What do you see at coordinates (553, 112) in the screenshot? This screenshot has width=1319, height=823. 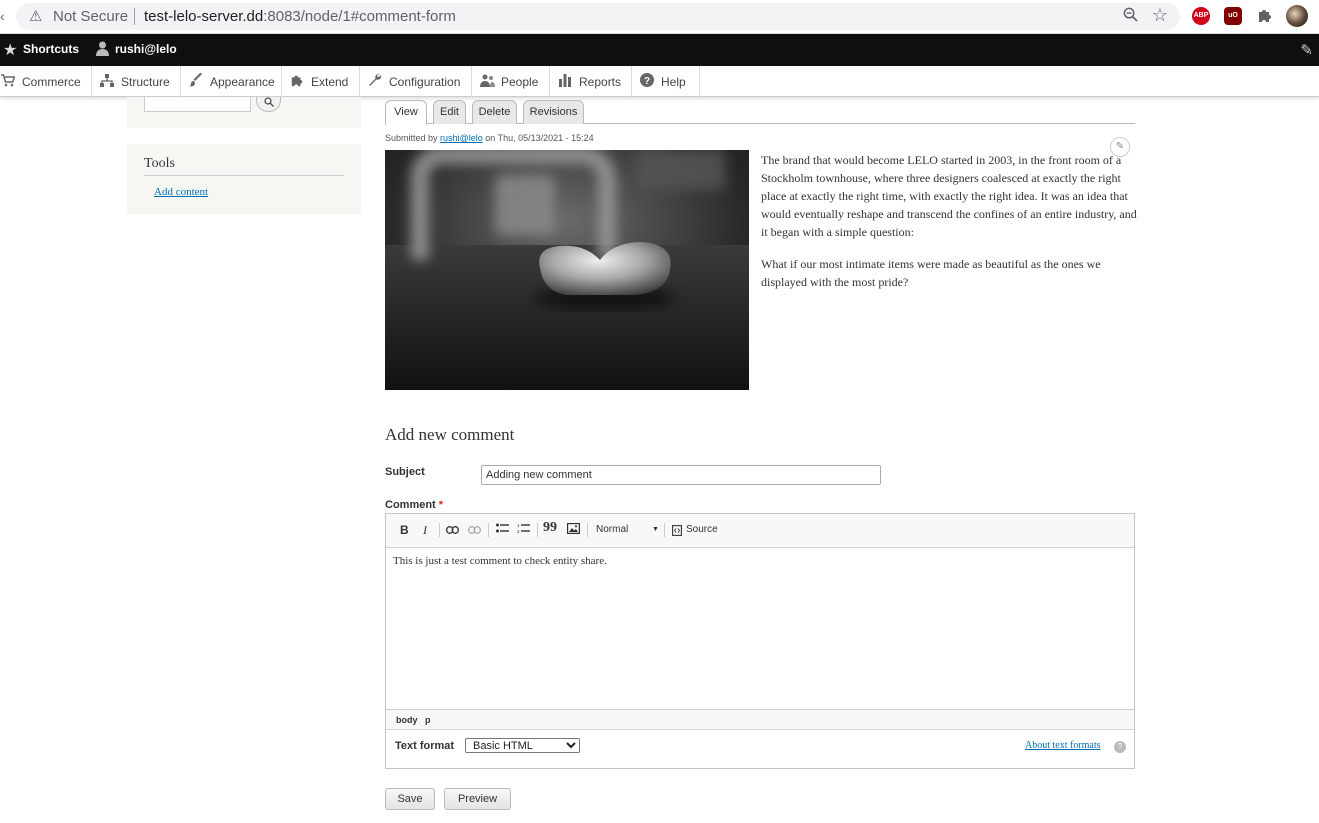 I see `tab-revisions: Revisions` at bounding box center [553, 112].